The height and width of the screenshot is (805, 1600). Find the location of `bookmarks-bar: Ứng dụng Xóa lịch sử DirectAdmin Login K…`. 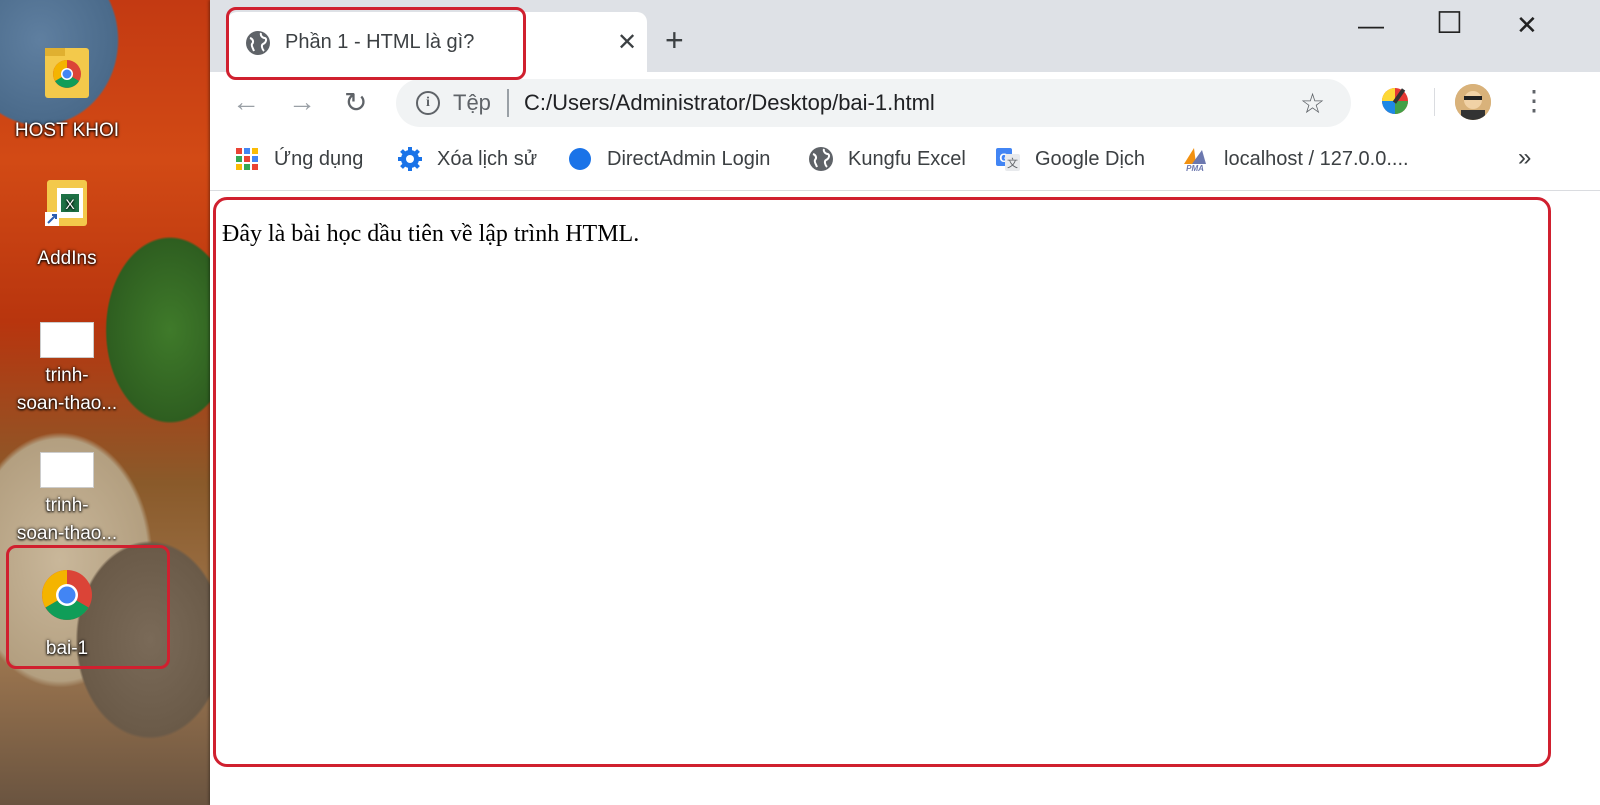

bookmarks-bar: Ứng dụng Xóa lịch sử DirectAdmin Login K… is located at coordinates (905, 162).